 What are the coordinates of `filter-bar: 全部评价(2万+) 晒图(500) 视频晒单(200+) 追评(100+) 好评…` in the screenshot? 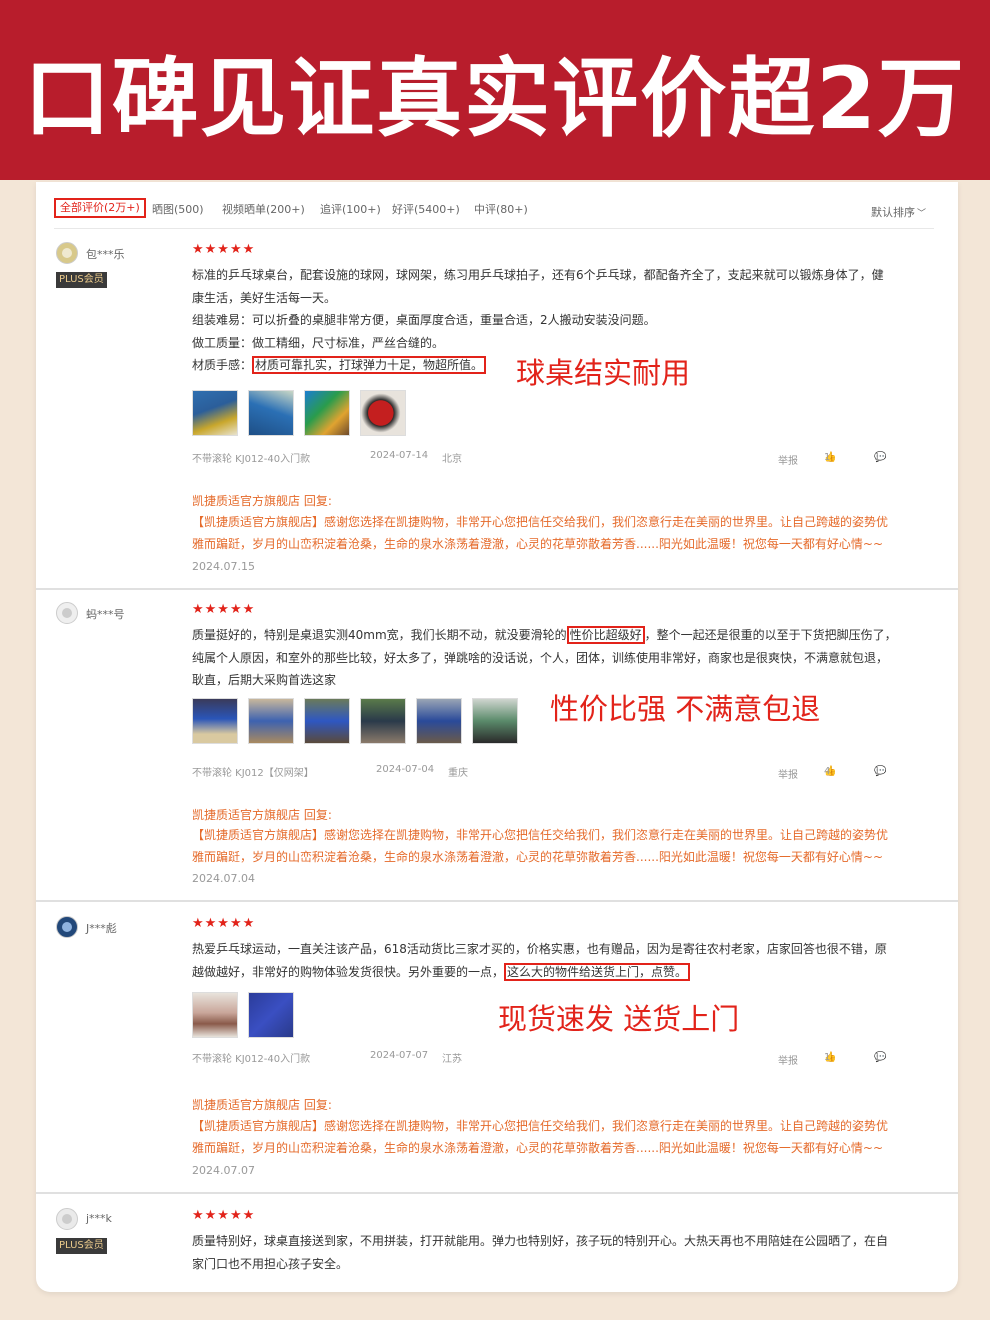 It's located at (494, 212).